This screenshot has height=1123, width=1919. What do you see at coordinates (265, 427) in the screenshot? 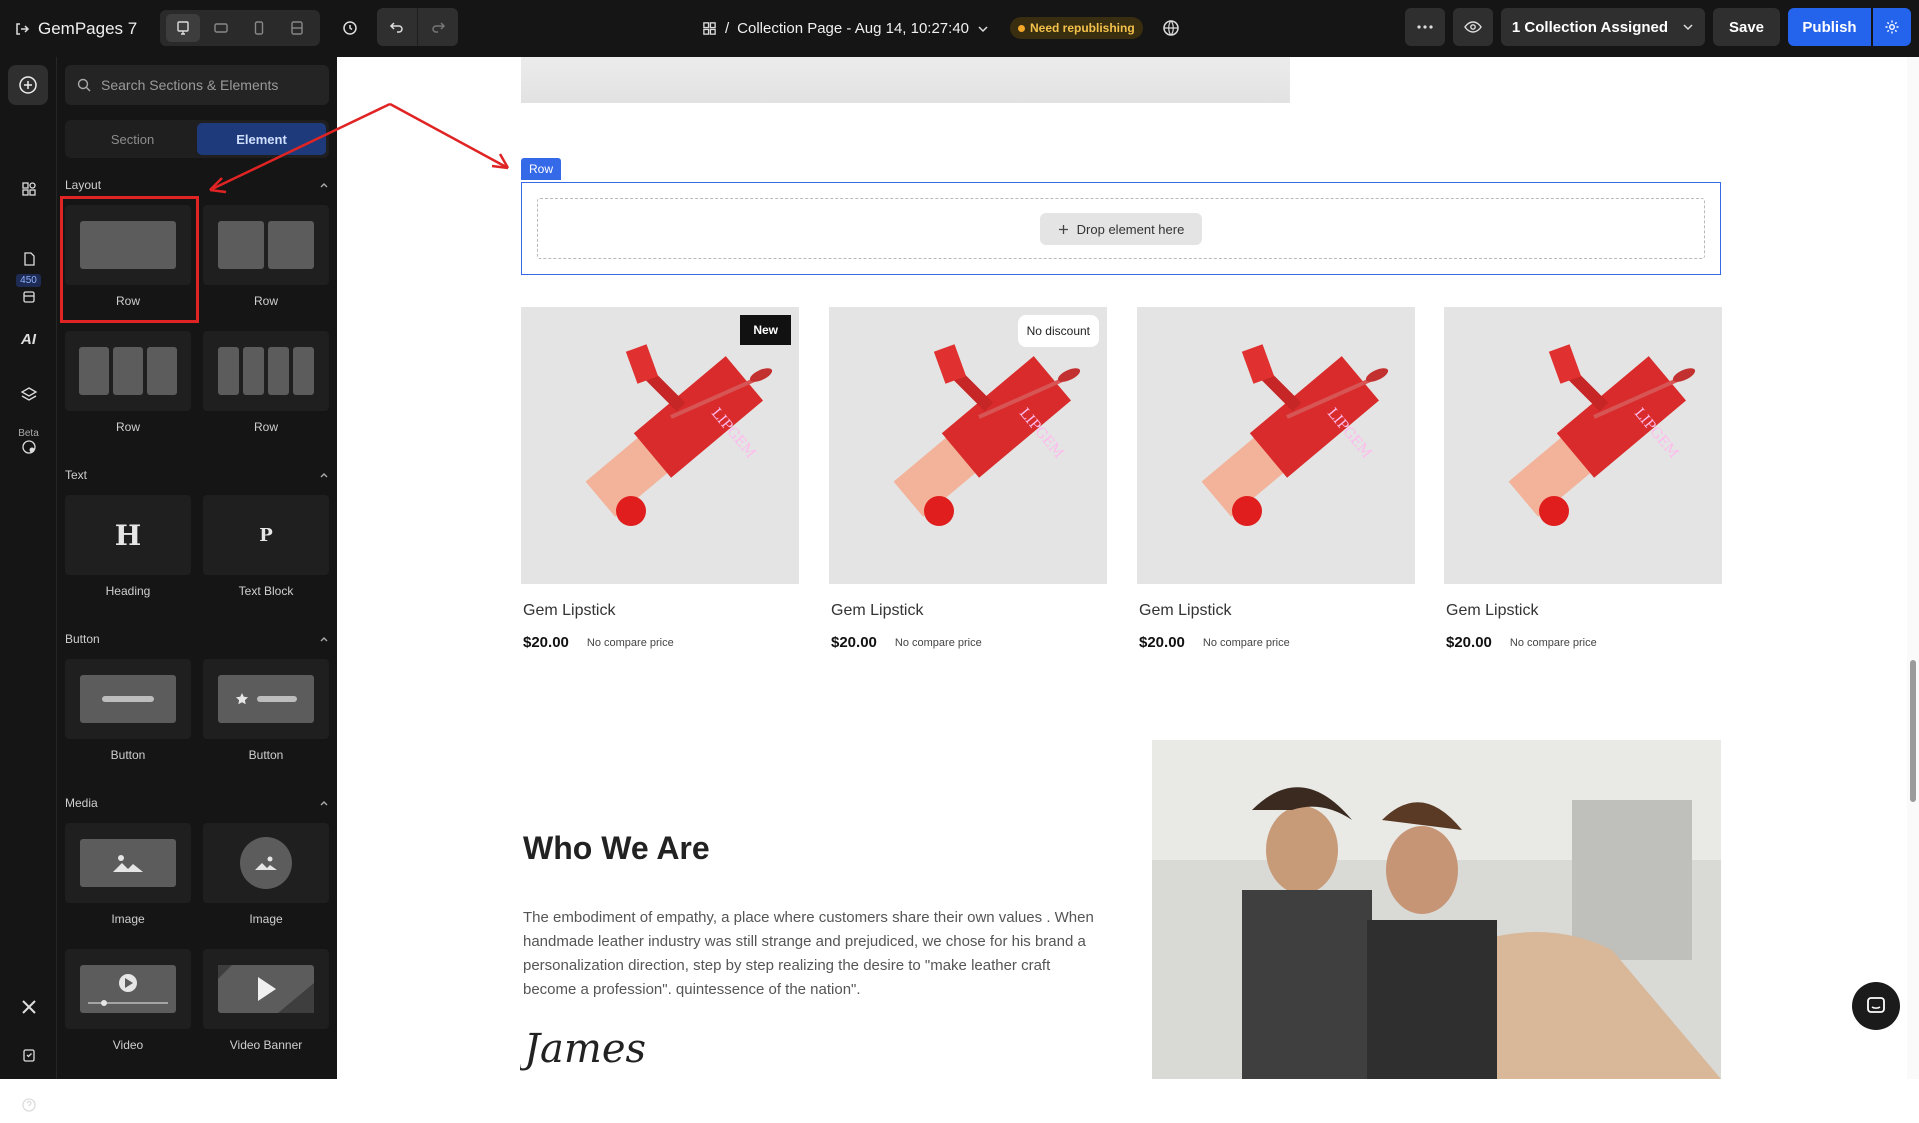
I see `row-4-column-label: Row` at bounding box center [265, 427].